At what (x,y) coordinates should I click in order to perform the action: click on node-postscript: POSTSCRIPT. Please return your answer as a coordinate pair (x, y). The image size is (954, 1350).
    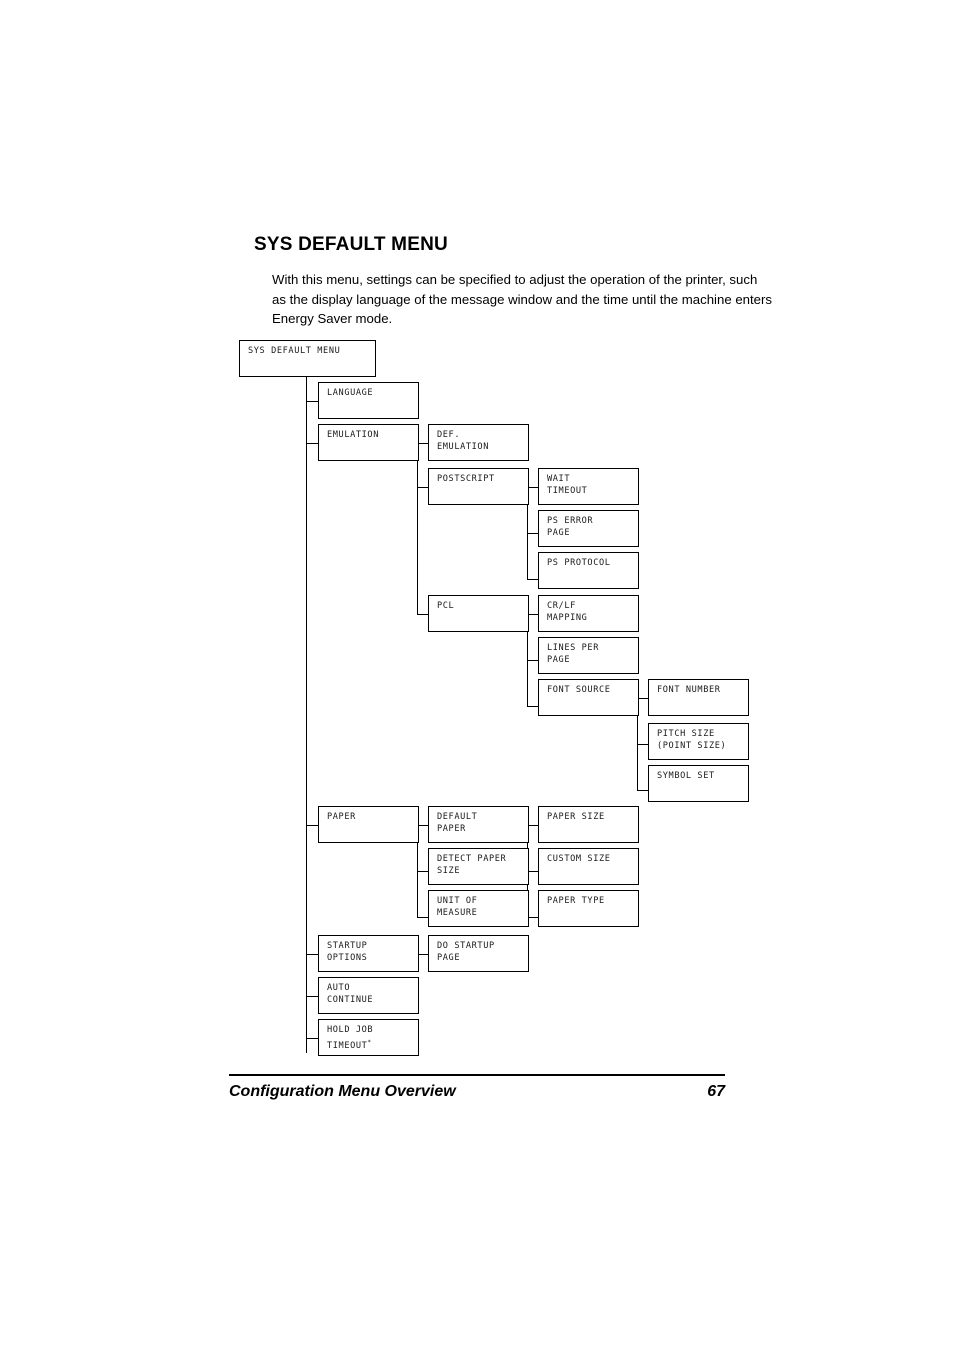
    Looking at the image, I should click on (478, 486).